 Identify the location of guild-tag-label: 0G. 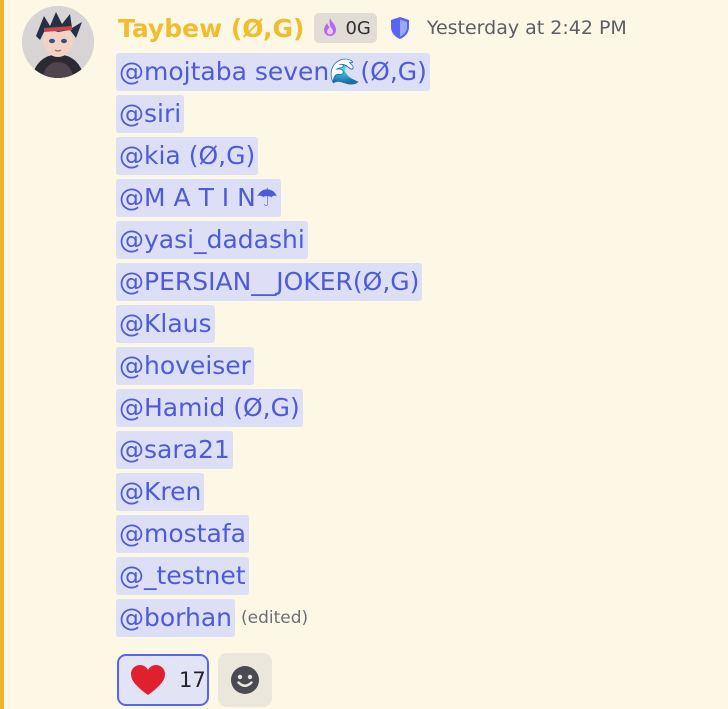
(358, 28).